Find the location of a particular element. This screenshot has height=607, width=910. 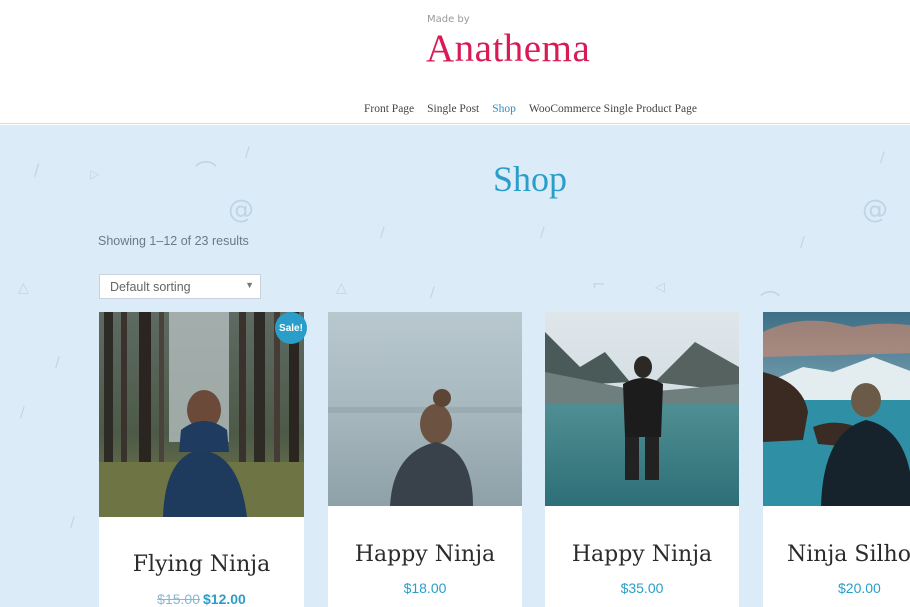

product-card-ninja-silhouette: Ninja Silhouette $20.00 is located at coordinates (836, 459).